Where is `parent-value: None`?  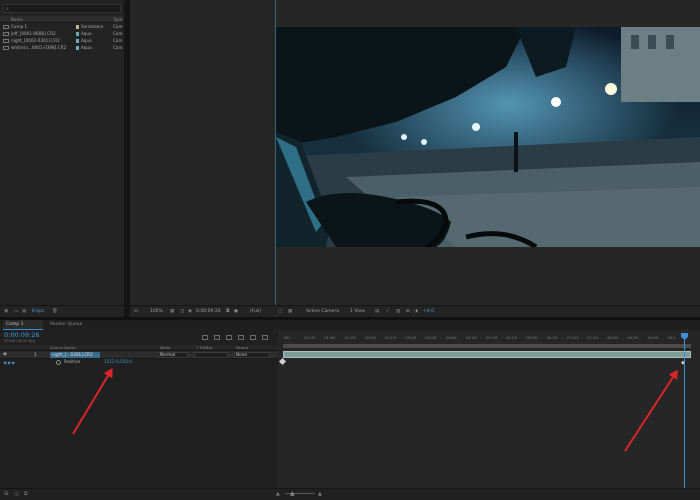 parent-value: None is located at coordinates (241, 354).